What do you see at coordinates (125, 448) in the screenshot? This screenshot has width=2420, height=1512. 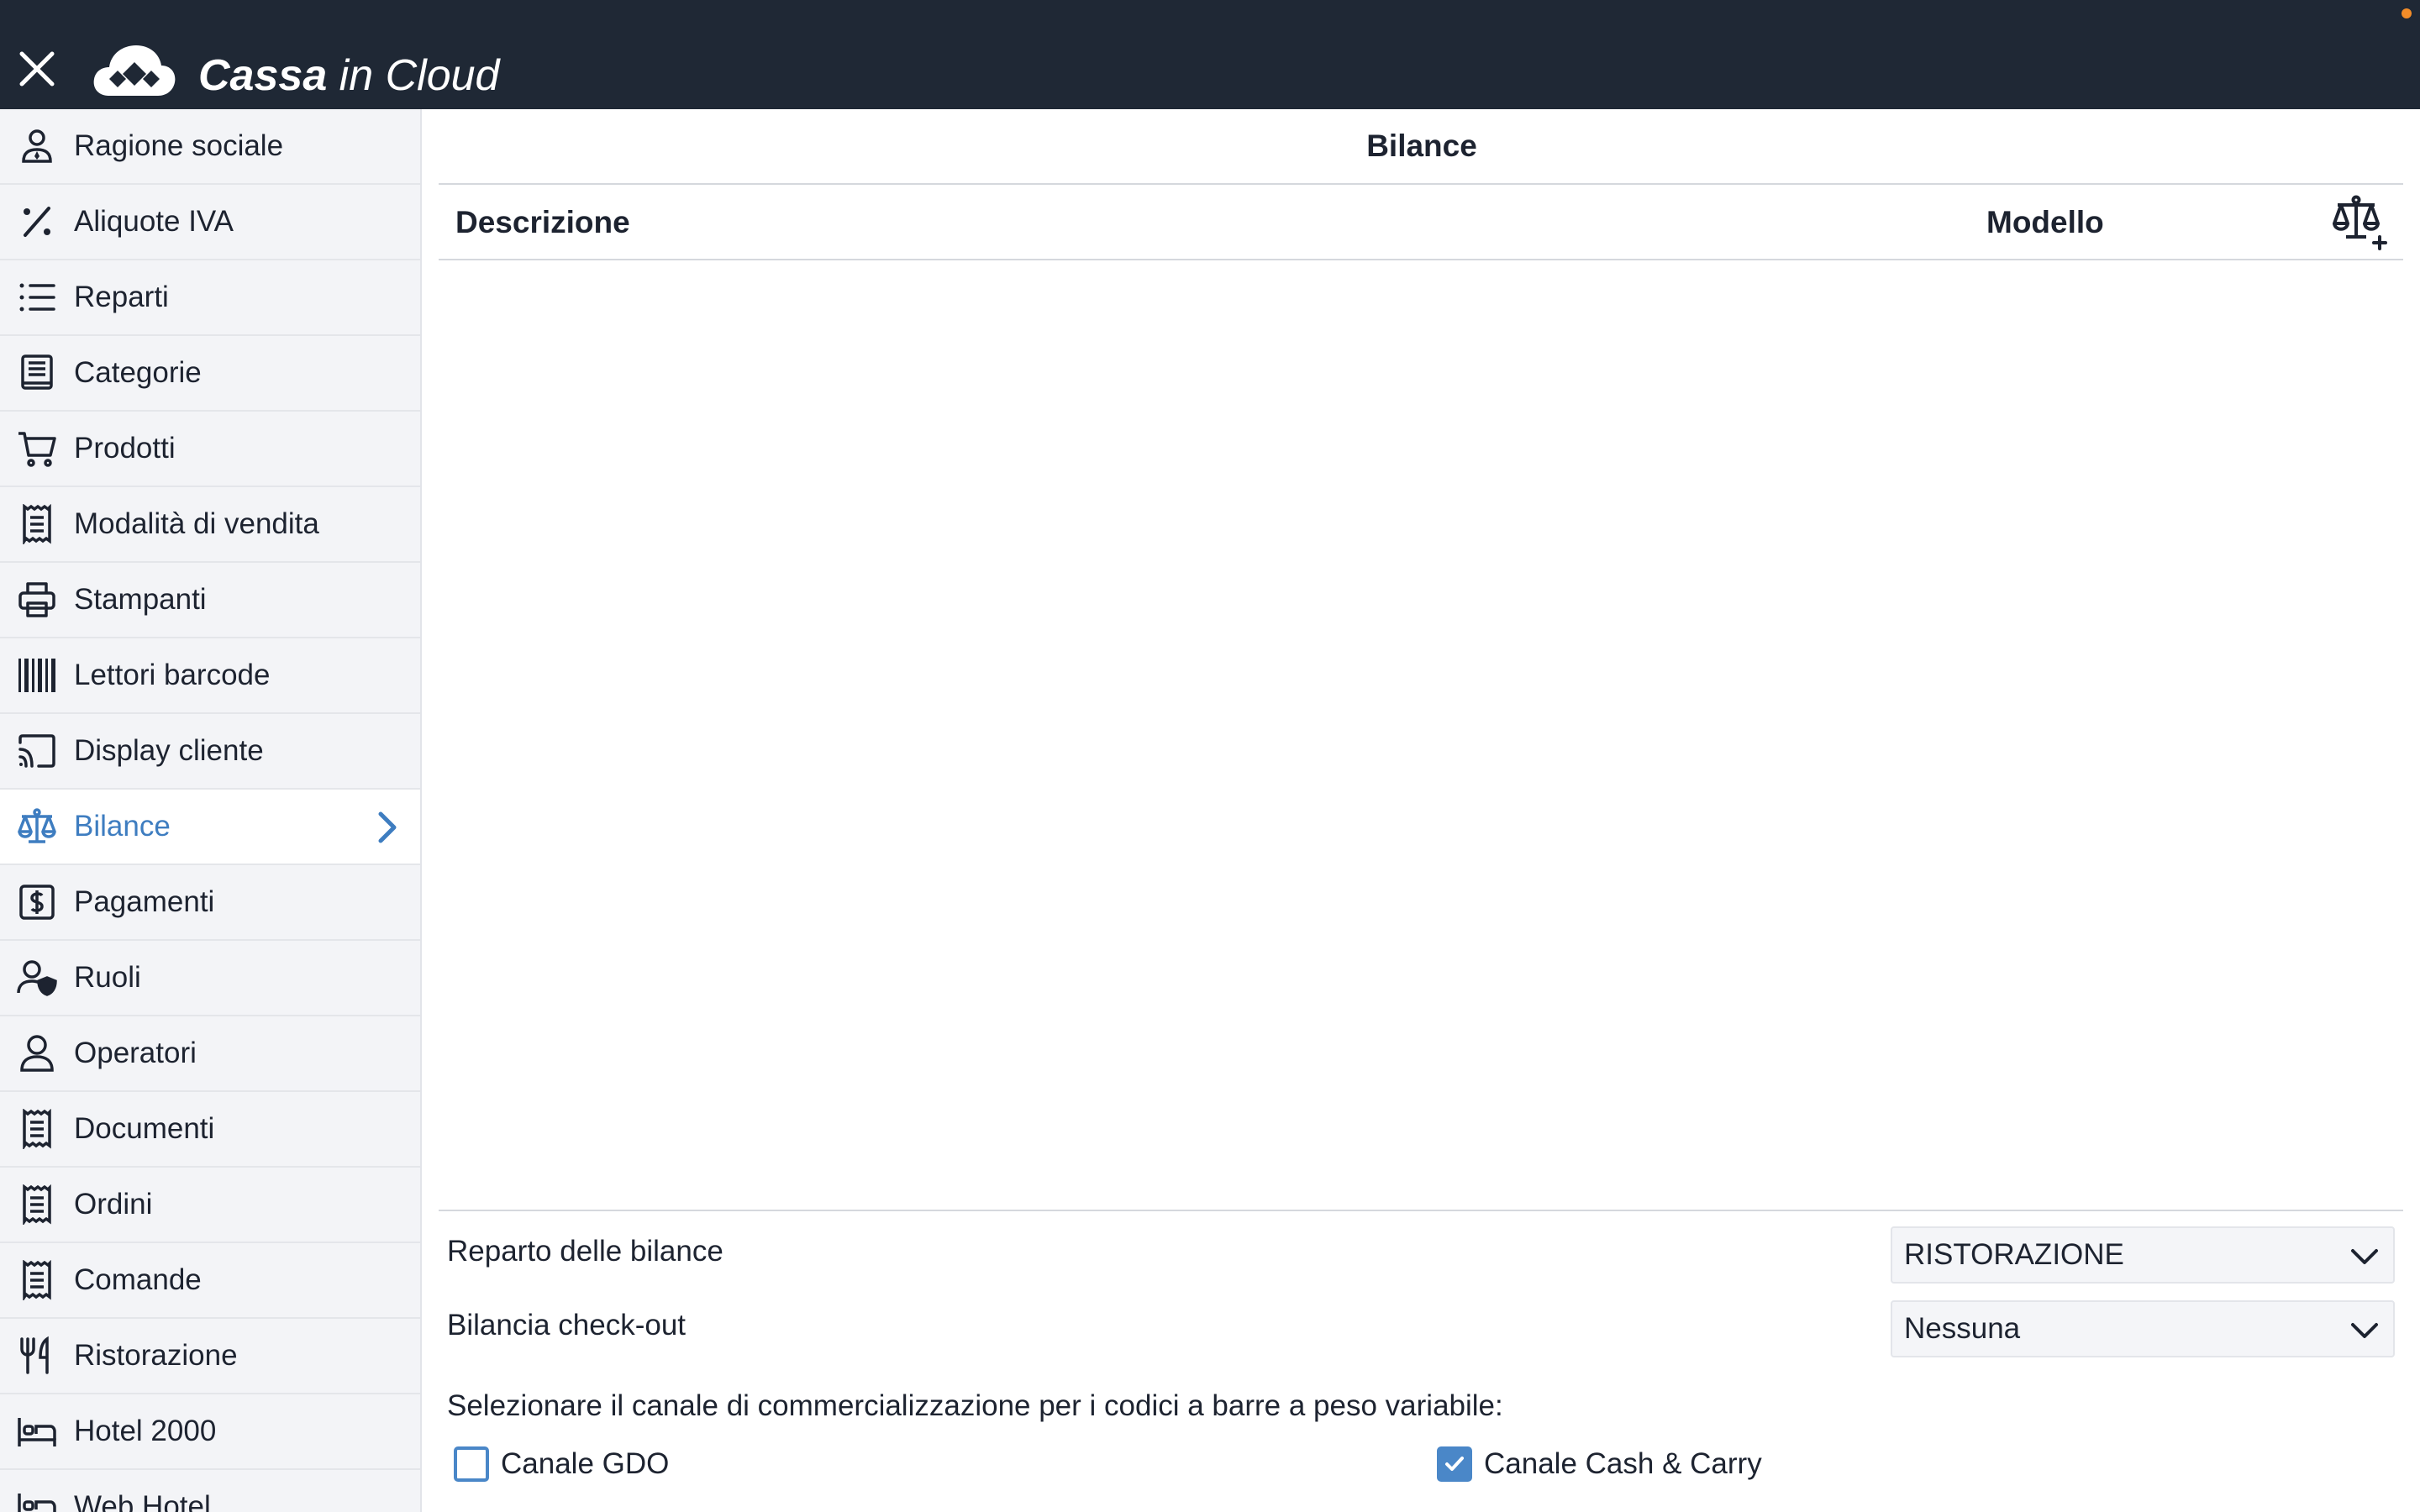 I see `sidebar-item-label: Prodotti` at bounding box center [125, 448].